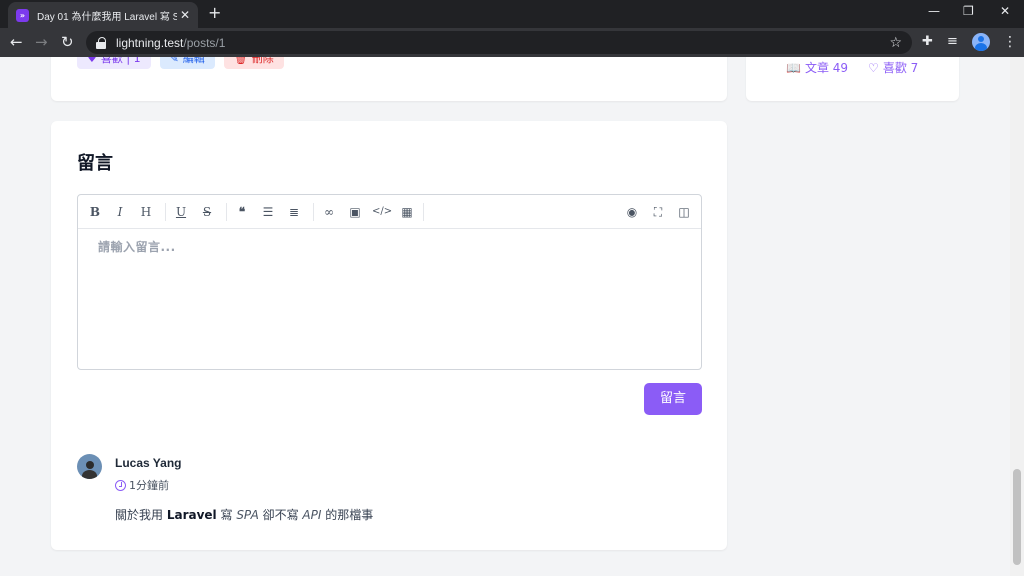 The width and height of the screenshot is (1024, 576). Describe the element at coordinates (262, 61) in the screenshot. I see `delete-label: 刪除` at that location.